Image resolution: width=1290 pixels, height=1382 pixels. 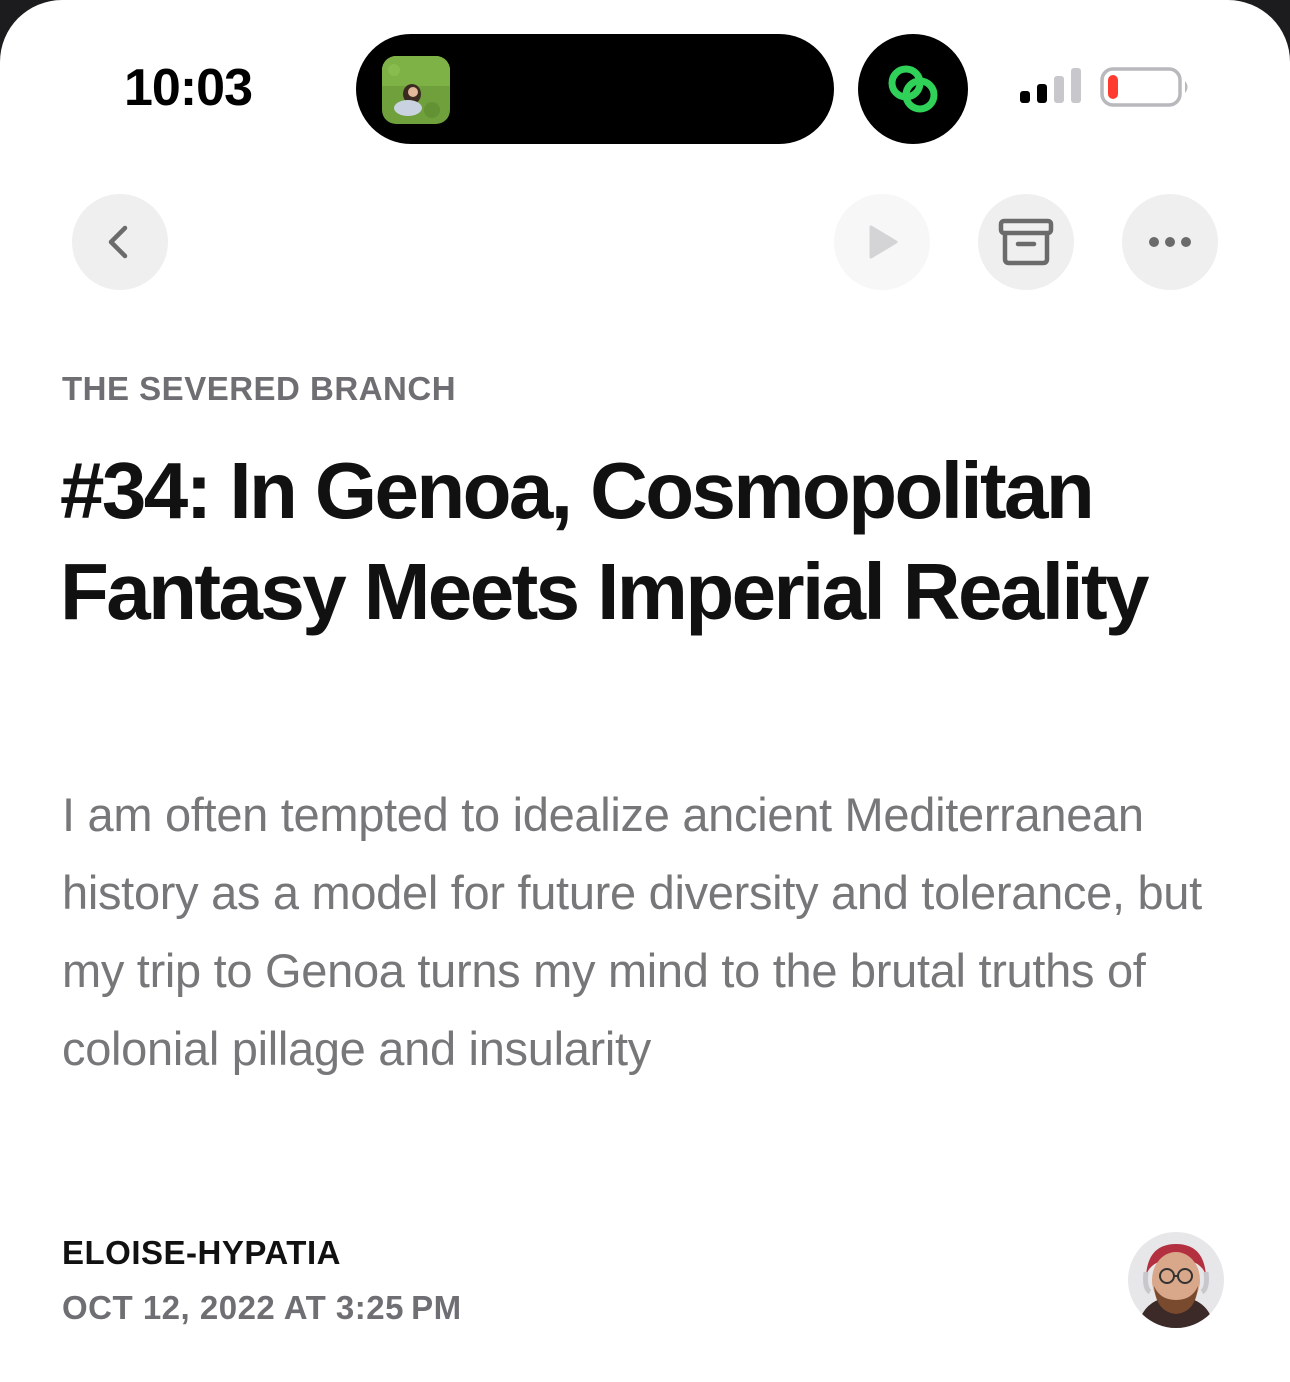 I want to click on ellipsis-icon, so click(x=1170, y=242).